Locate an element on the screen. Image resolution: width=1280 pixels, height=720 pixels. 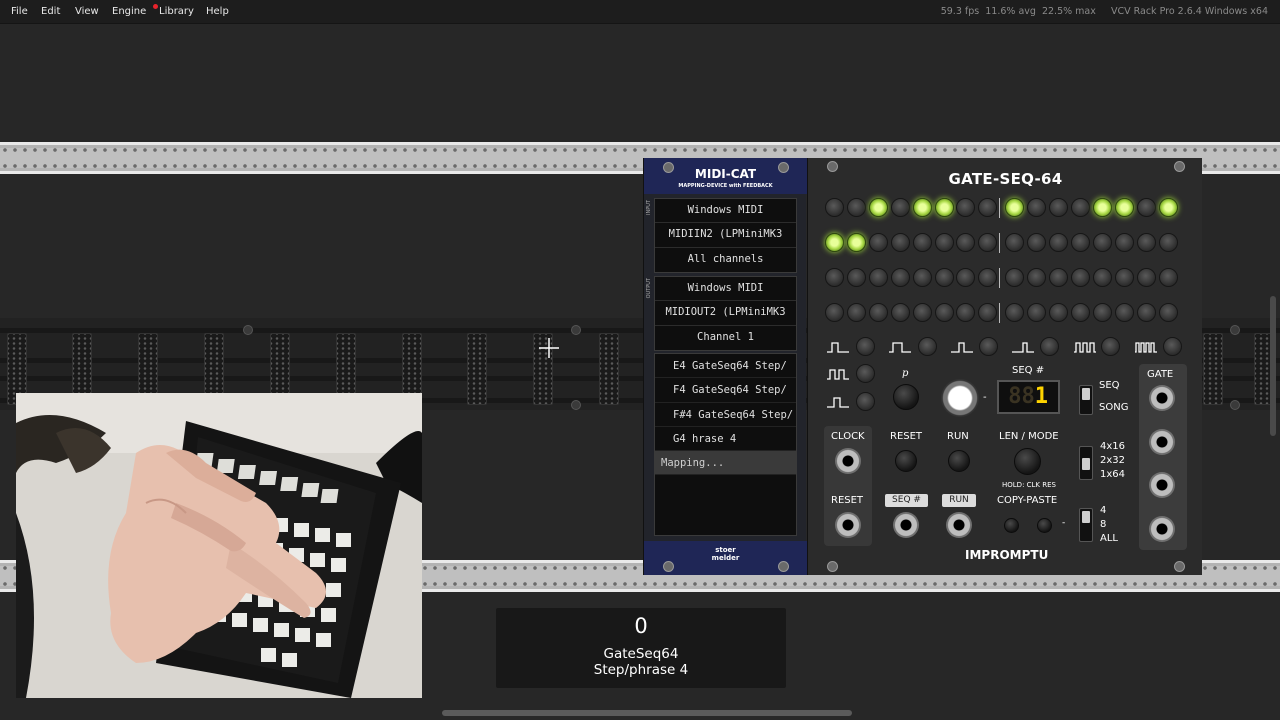
config-switch is located at coordinates (1086, 463).